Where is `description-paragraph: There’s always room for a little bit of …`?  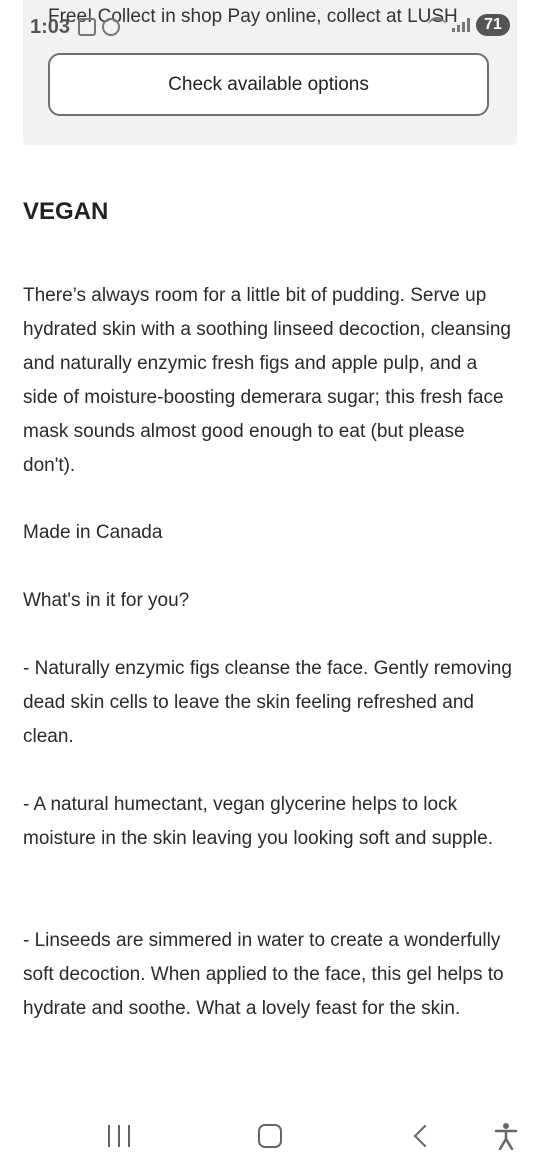
description-paragraph: There’s always room for a little bit of … is located at coordinates (267, 380).